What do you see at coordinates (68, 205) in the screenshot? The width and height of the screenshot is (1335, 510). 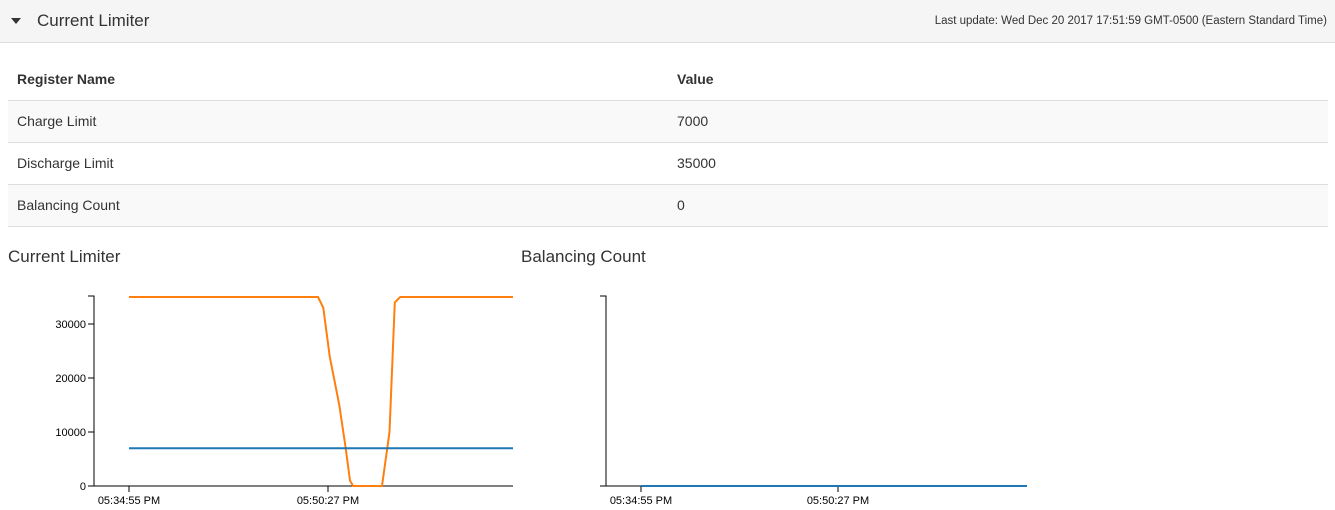 I see `register-name-cell: Balancing Count` at bounding box center [68, 205].